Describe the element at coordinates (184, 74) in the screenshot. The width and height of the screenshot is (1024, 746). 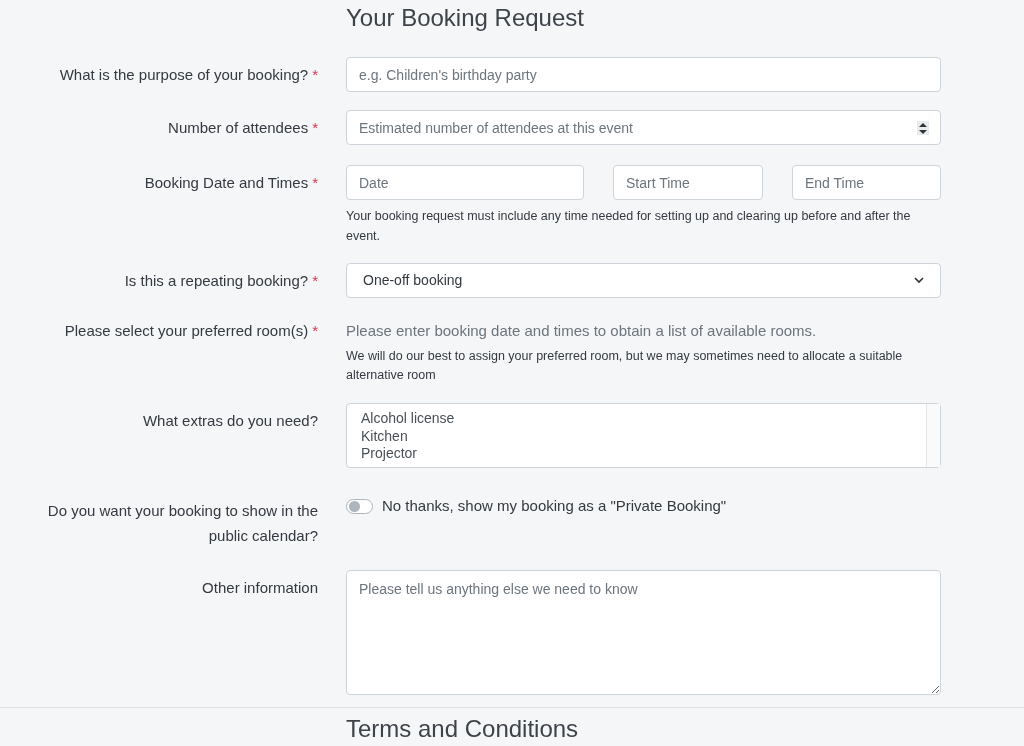
I see `field-label: What is the purpose of your booking?` at that location.